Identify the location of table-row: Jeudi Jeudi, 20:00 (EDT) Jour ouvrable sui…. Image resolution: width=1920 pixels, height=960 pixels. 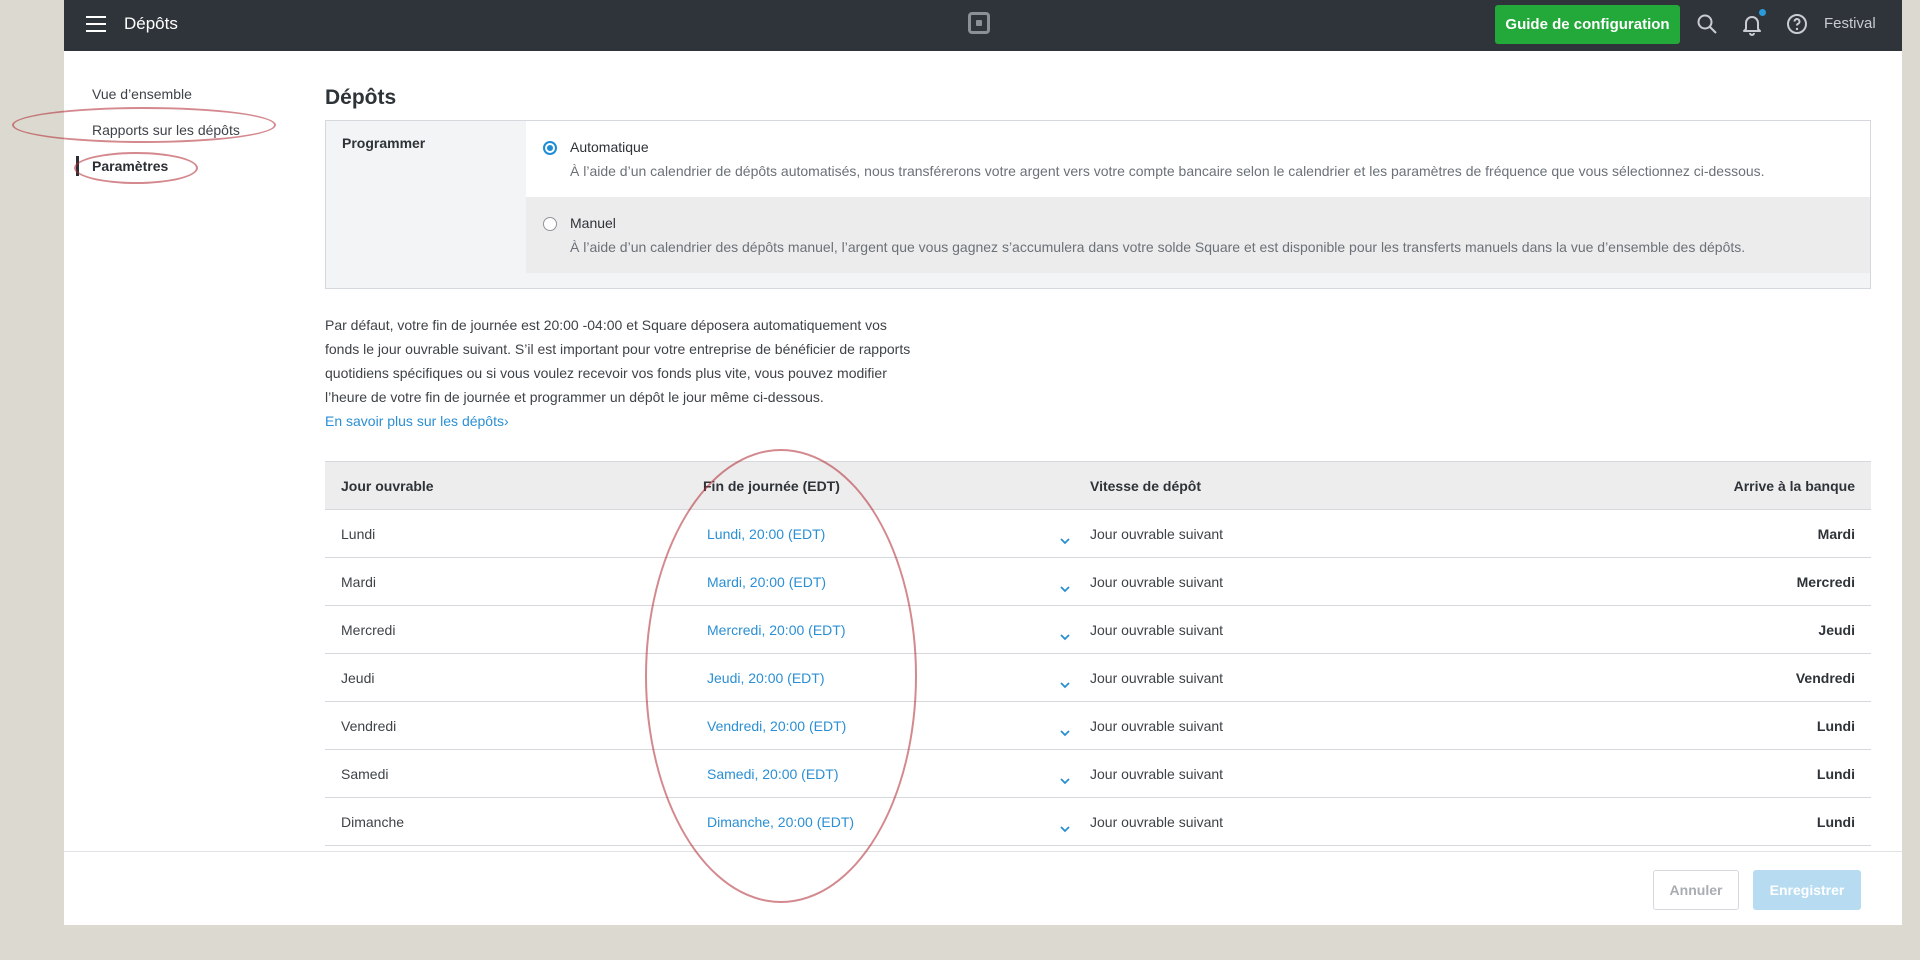
(1098, 678).